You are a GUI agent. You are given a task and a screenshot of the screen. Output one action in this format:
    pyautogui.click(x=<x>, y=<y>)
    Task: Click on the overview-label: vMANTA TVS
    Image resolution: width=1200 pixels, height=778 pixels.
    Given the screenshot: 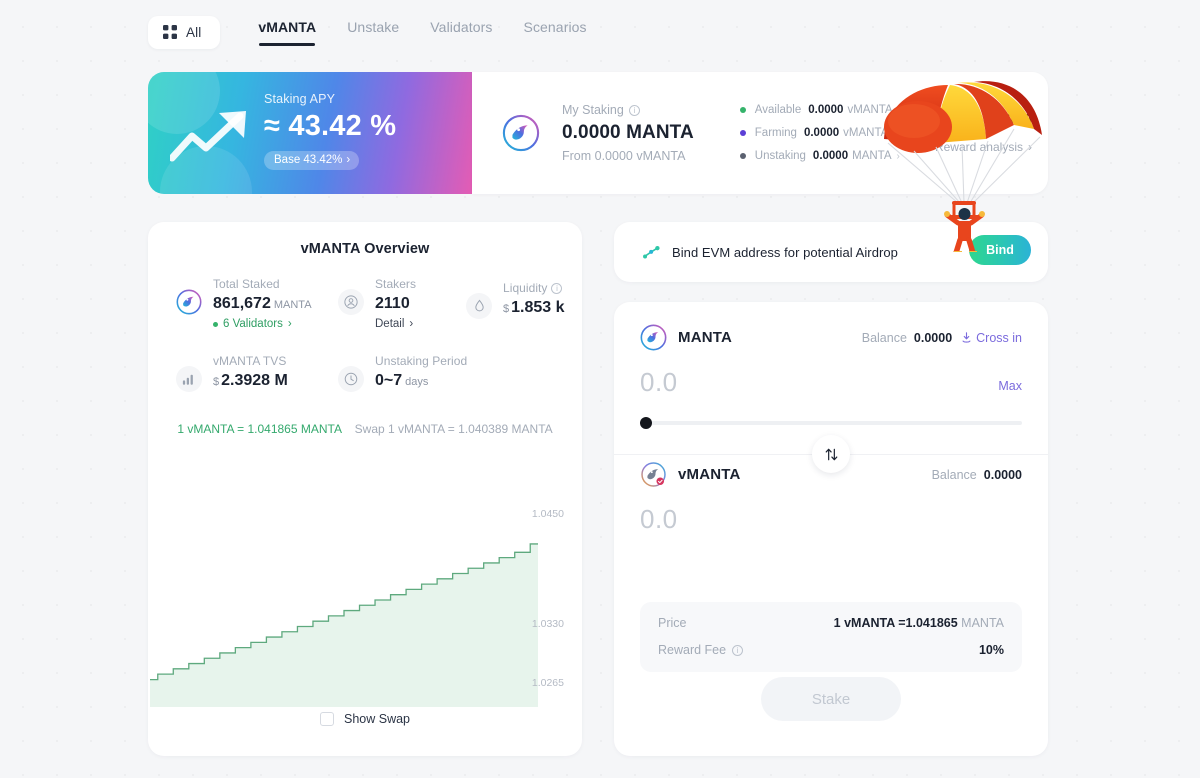 What is the action you would take?
    pyautogui.click(x=250, y=361)
    